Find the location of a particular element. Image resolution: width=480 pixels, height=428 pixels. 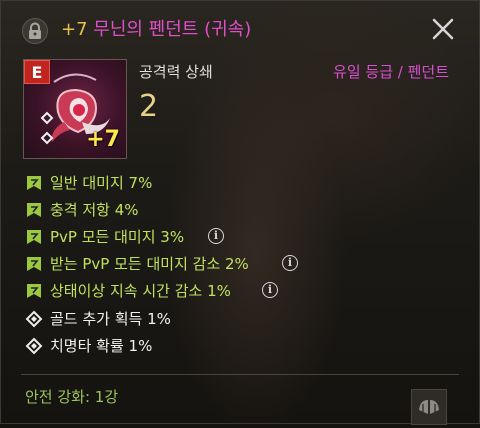

base-stat-name: 공격력 상쇄 is located at coordinates (176, 72).